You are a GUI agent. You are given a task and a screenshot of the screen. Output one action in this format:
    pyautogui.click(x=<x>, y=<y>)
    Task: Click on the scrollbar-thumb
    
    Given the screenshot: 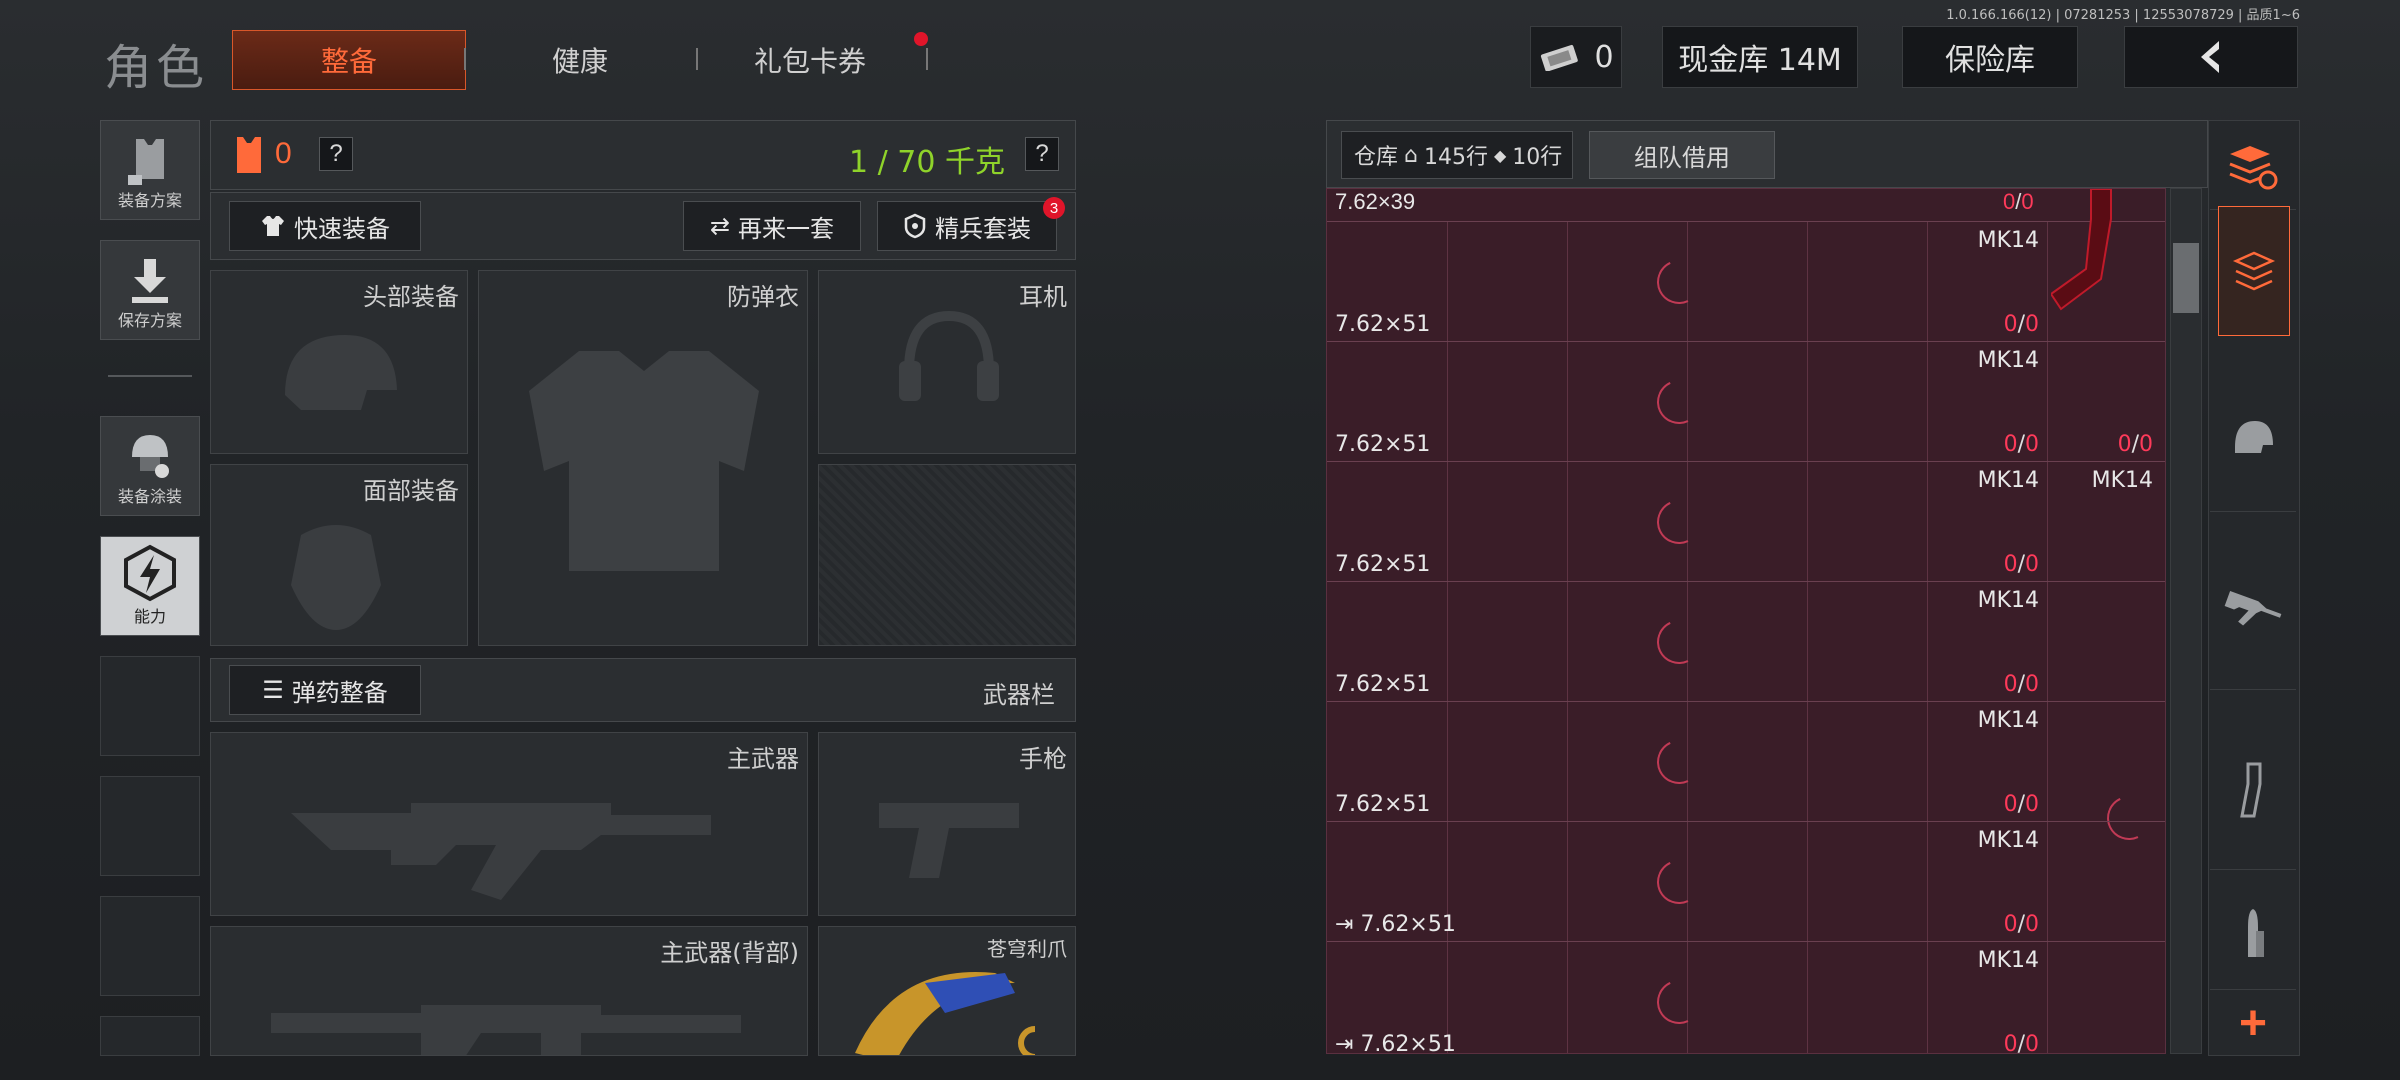 What is the action you would take?
    pyautogui.click(x=2186, y=278)
    